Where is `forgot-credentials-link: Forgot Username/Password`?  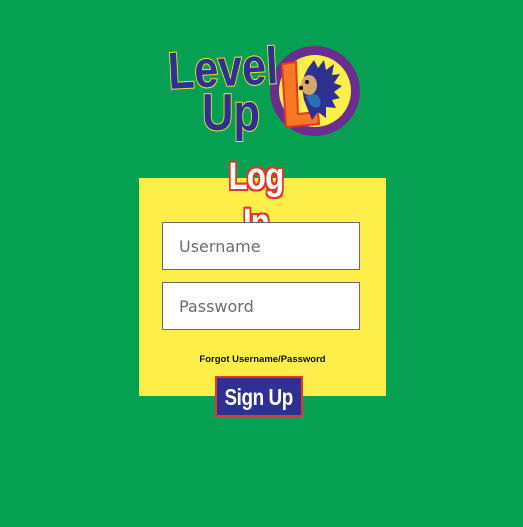 forgot-credentials-link: Forgot Username/Password is located at coordinates (262, 359).